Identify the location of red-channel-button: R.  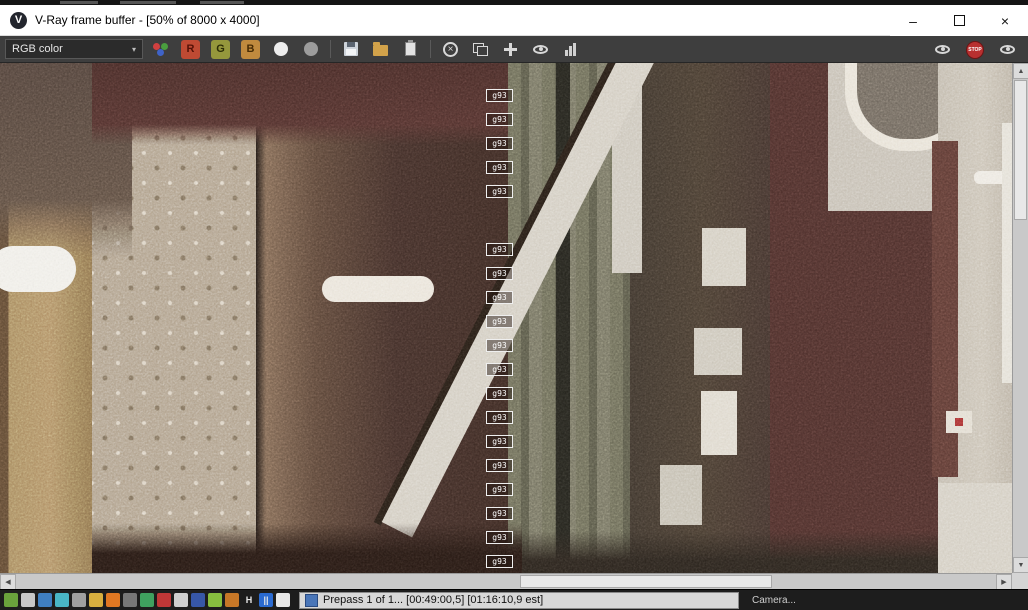
(190, 49).